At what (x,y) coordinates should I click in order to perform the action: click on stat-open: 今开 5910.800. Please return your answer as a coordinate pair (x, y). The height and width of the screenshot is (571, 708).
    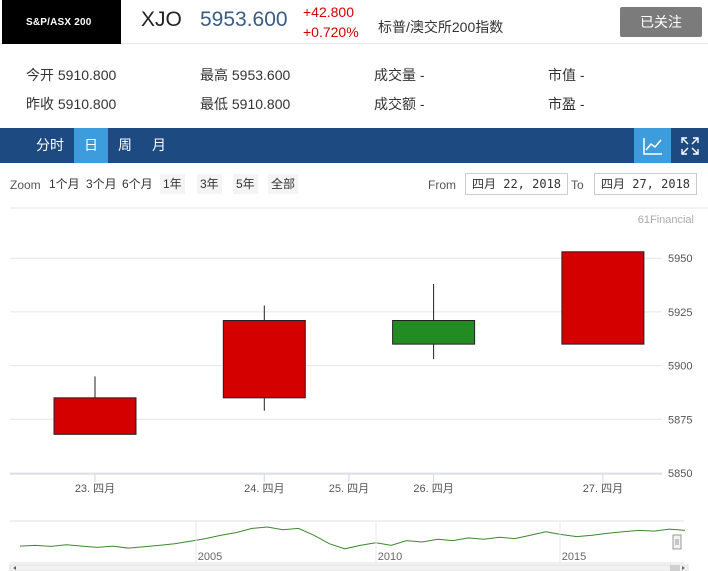
    Looking at the image, I should click on (71, 75).